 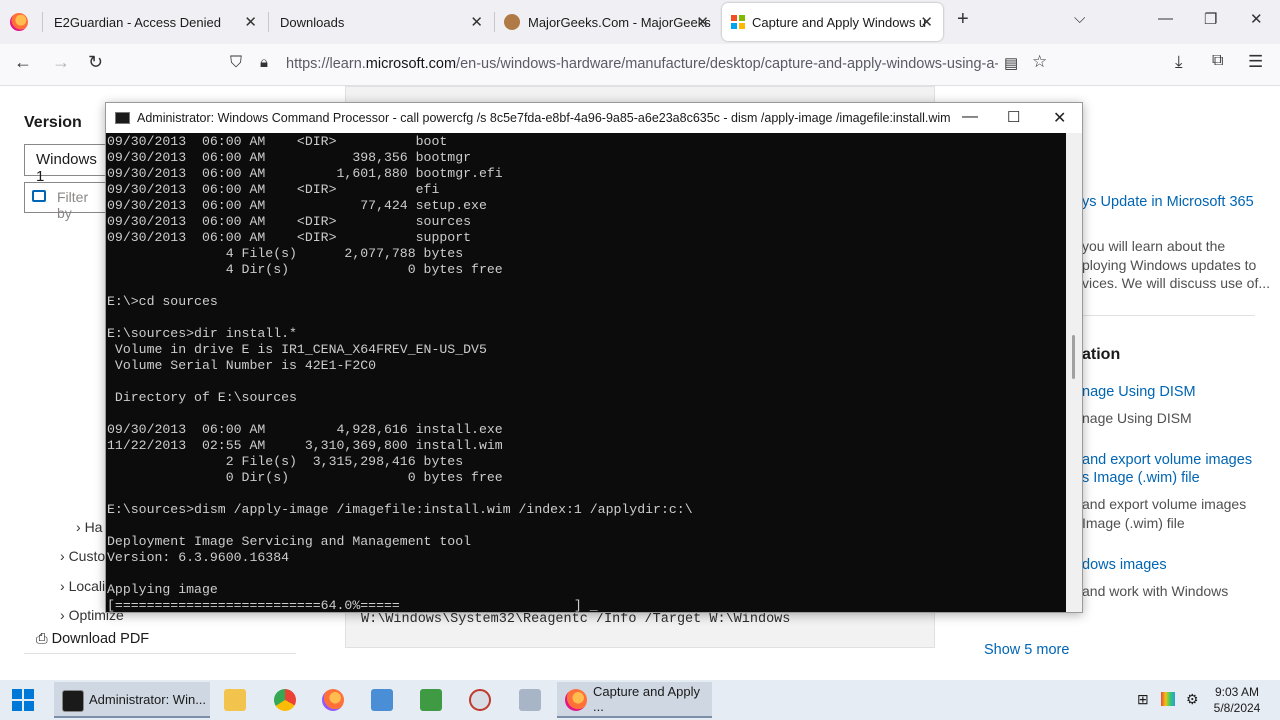 What do you see at coordinates (1155, 591) in the screenshot?
I see `related-desc-line: and work with Windows` at bounding box center [1155, 591].